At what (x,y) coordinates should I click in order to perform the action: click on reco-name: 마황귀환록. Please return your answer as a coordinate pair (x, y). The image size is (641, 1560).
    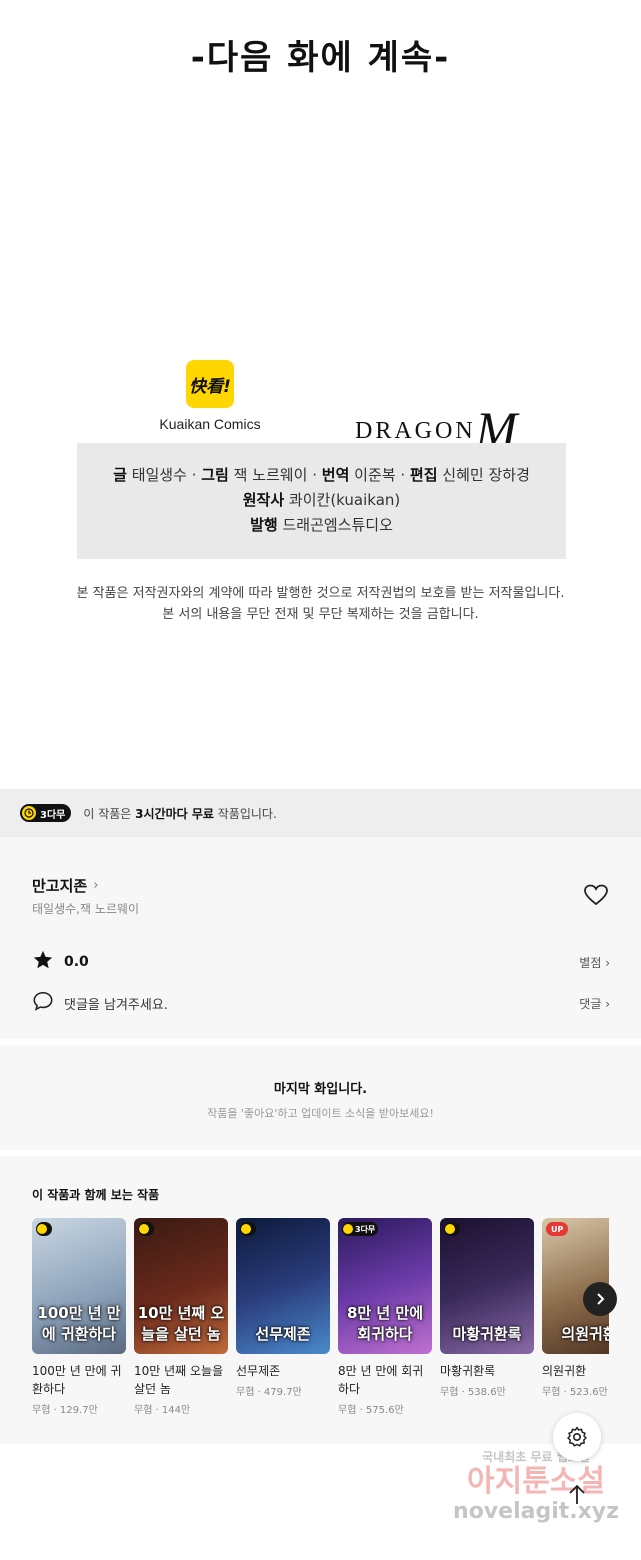
    Looking at the image, I should click on (468, 1371).